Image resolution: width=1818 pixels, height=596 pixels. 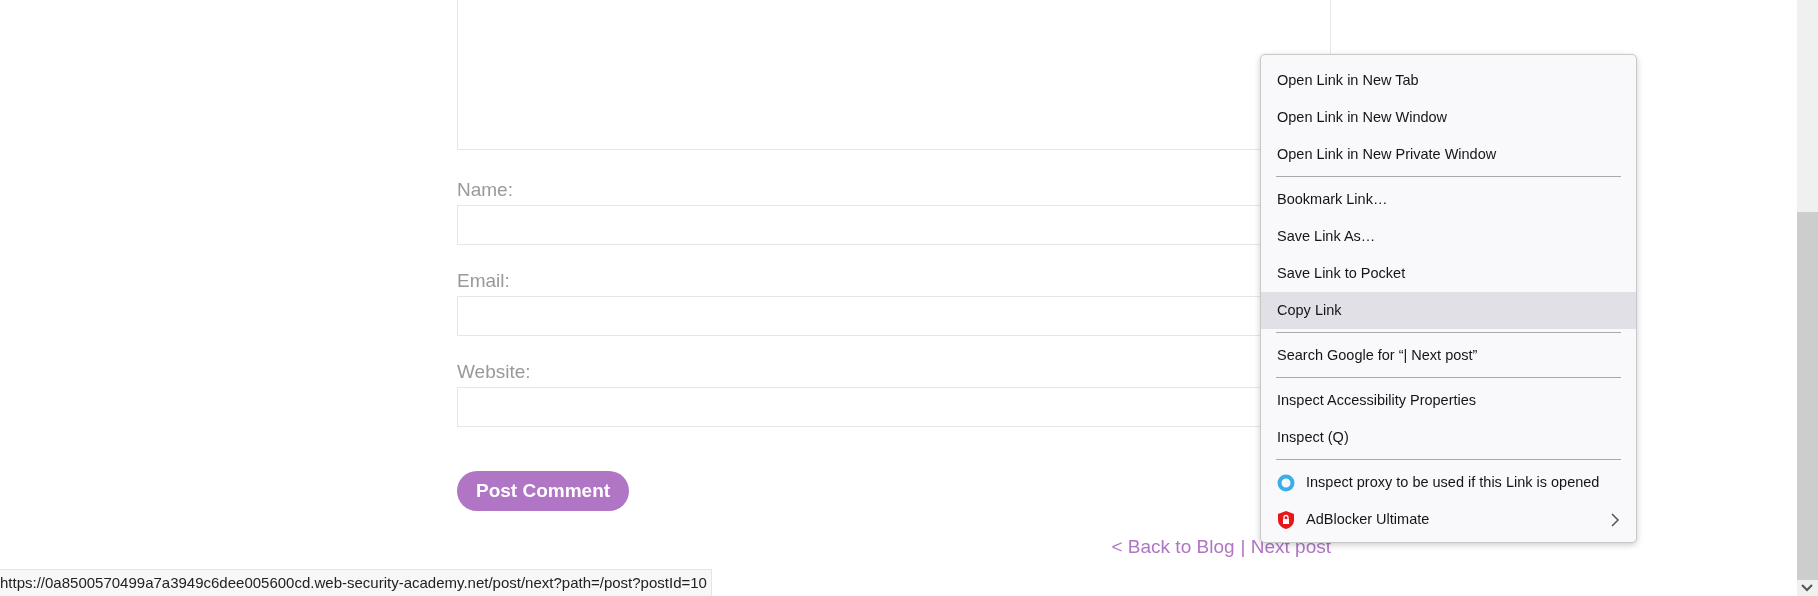 I want to click on scroll-down-icon, so click(x=1807, y=588).